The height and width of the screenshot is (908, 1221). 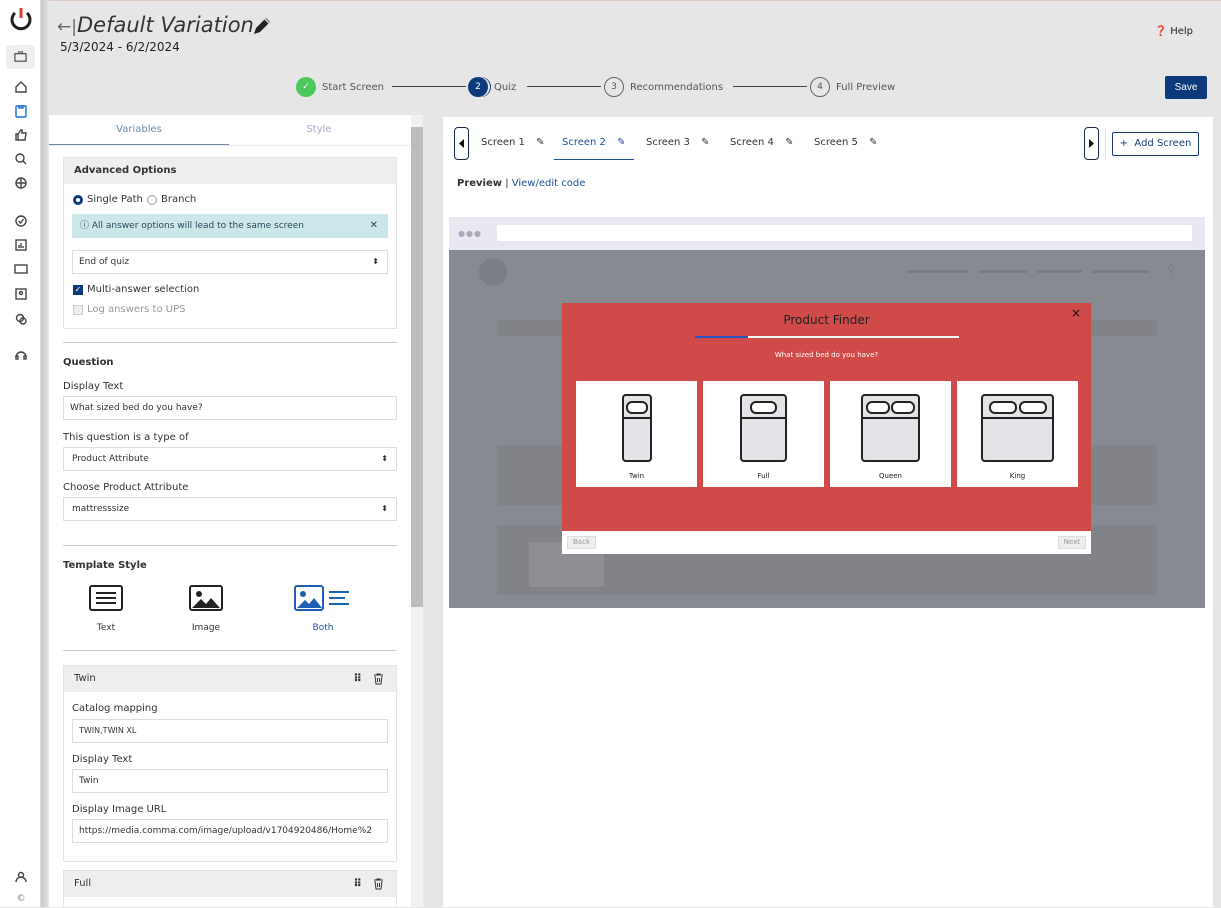 What do you see at coordinates (230, 459) in the screenshot?
I see `question-type-select: Product Attribute` at bounding box center [230, 459].